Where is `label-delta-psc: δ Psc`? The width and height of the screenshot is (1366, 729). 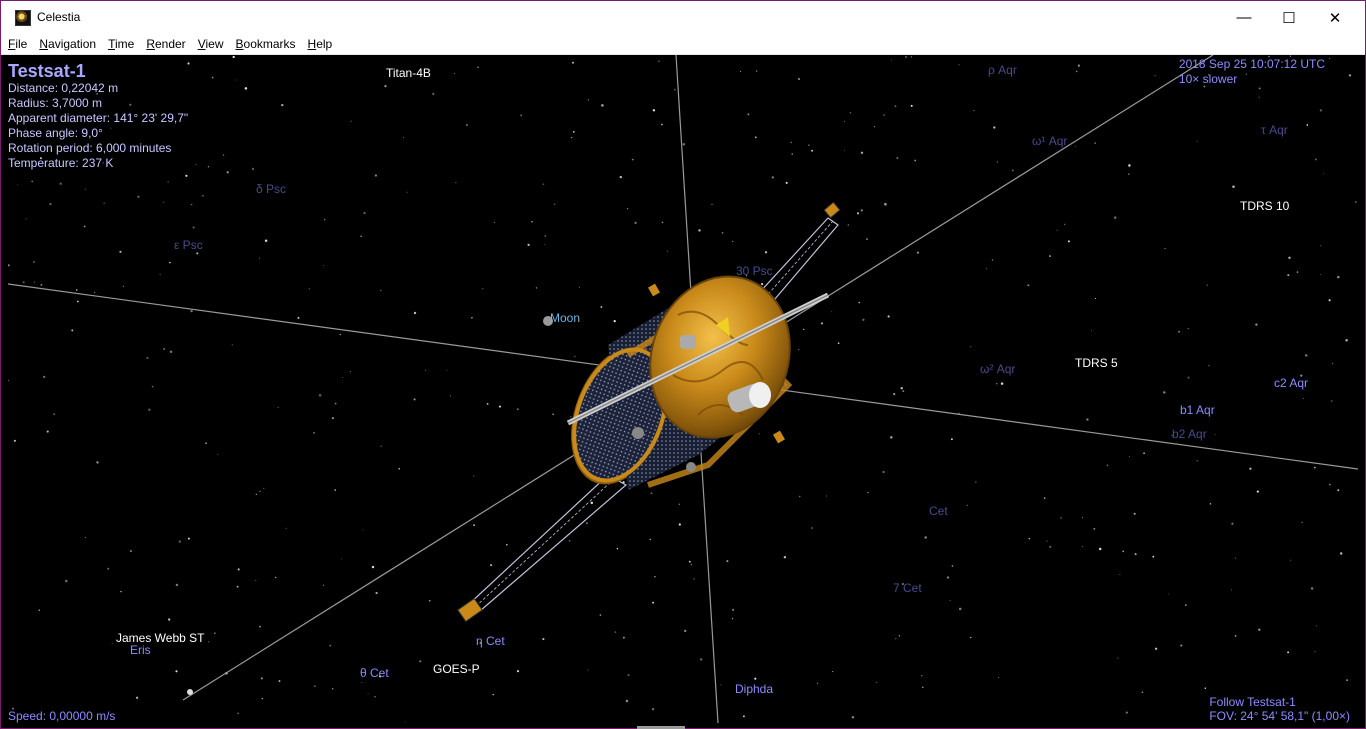 label-delta-psc: δ Psc is located at coordinates (271, 189).